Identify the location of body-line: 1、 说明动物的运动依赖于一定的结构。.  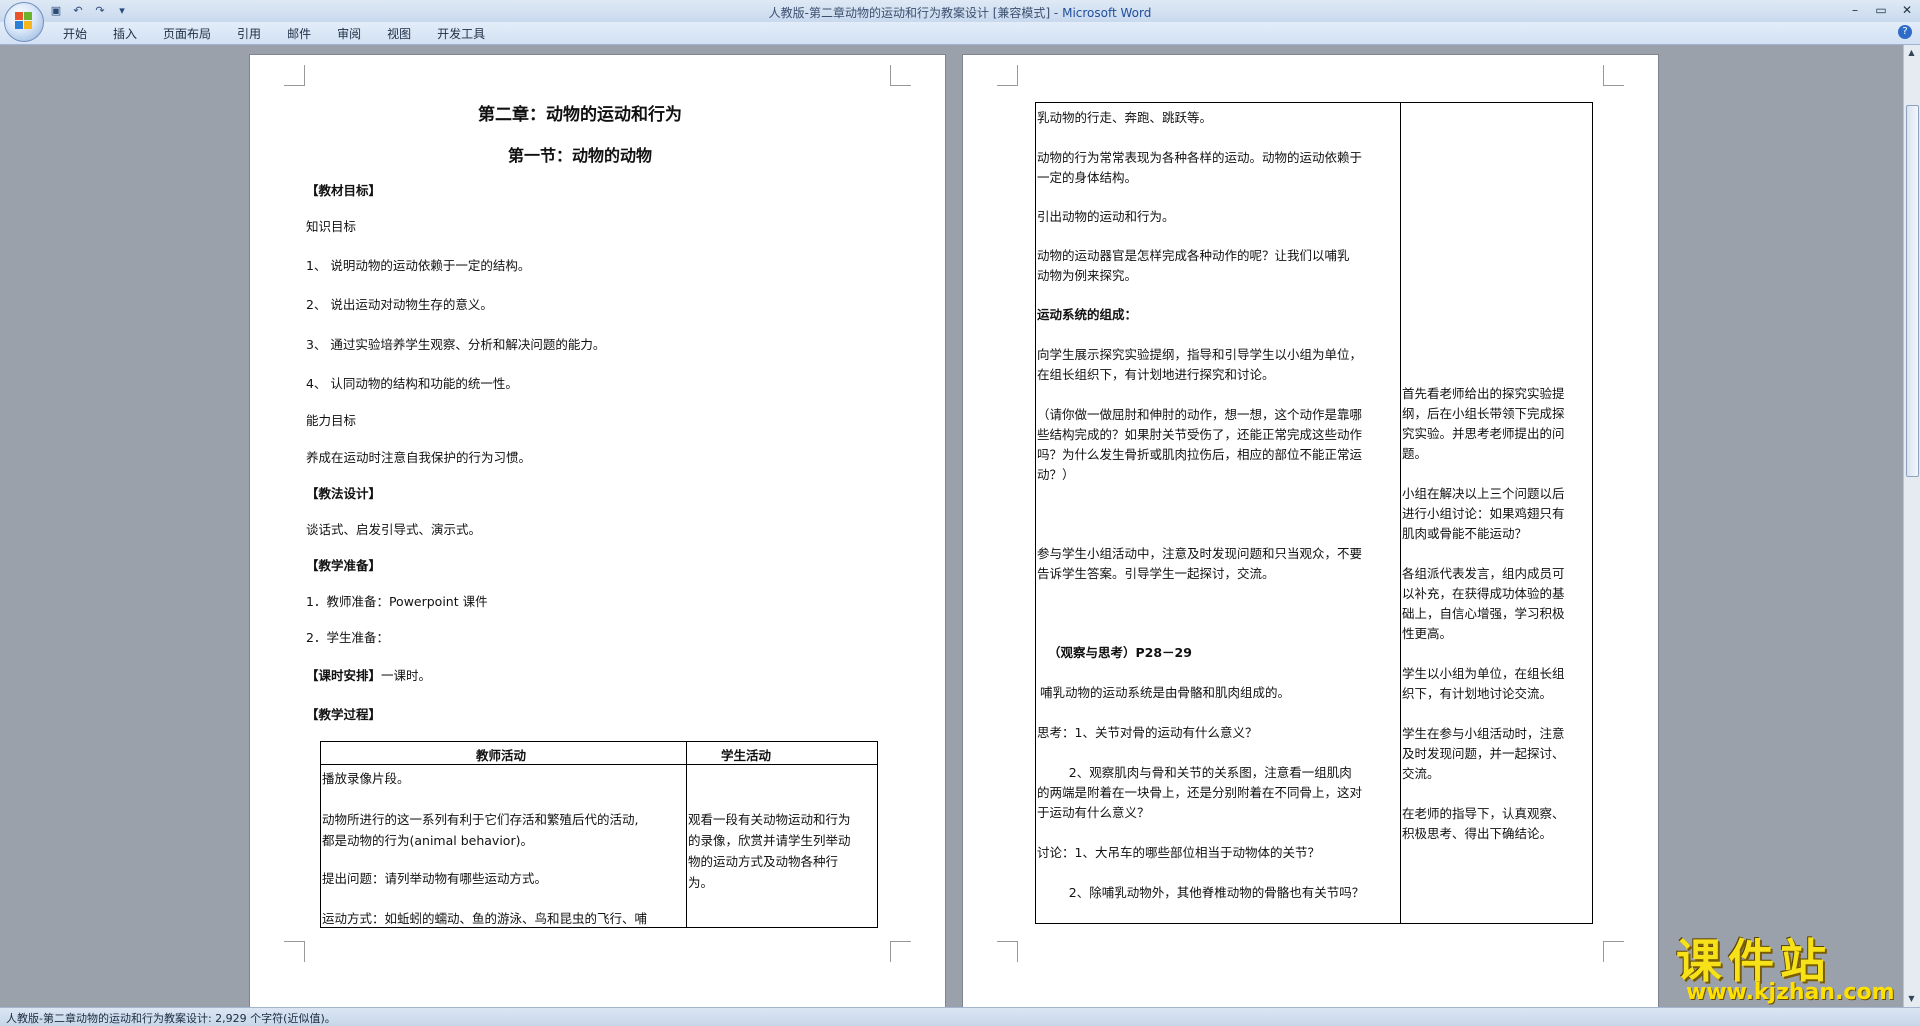
(418, 265).